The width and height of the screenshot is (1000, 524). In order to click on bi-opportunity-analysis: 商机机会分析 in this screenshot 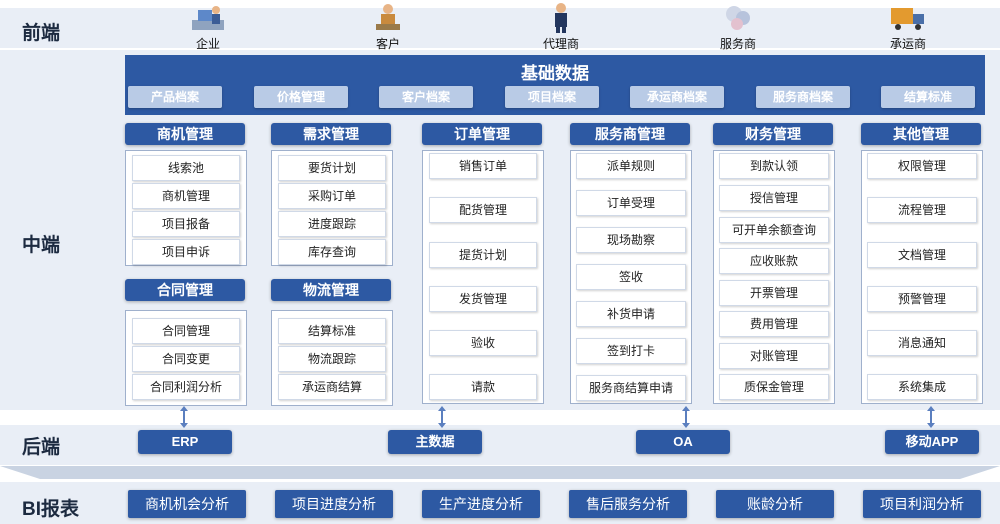, I will do `click(187, 504)`.